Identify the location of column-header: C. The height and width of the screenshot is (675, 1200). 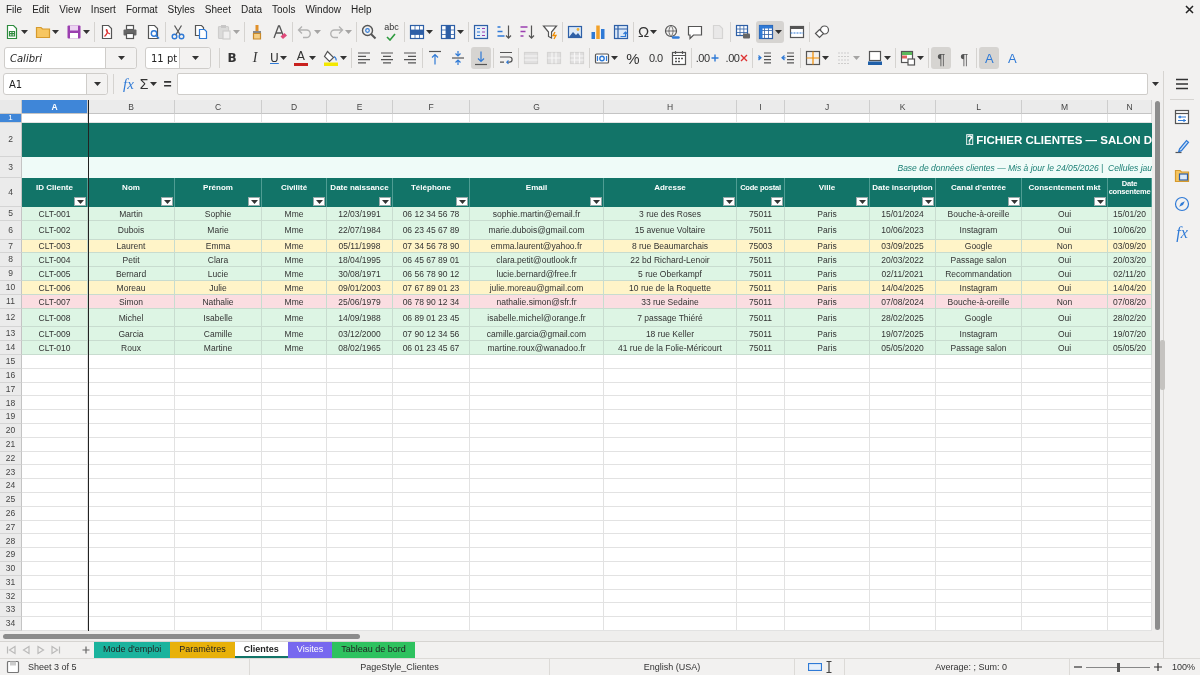
(218, 107).